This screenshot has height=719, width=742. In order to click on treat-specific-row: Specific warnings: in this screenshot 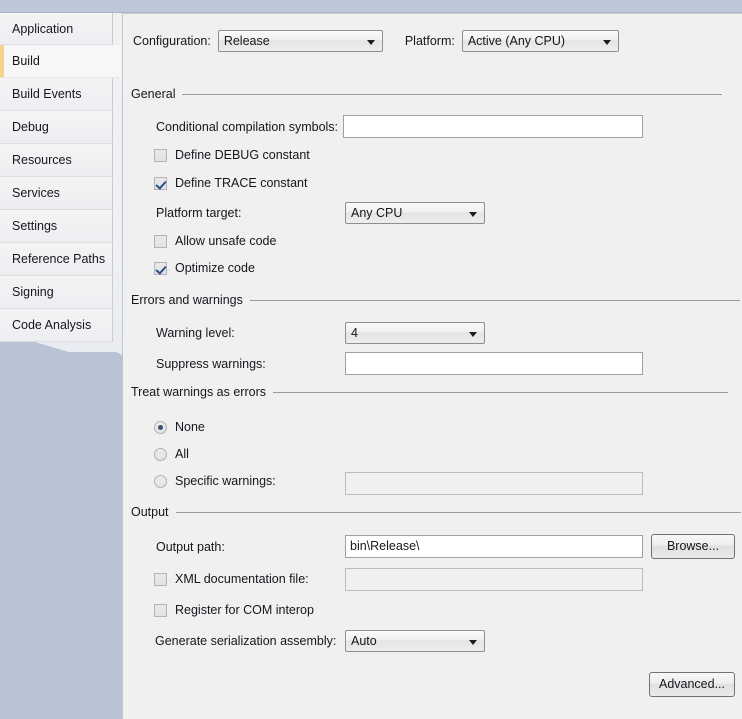, I will do `click(215, 481)`.